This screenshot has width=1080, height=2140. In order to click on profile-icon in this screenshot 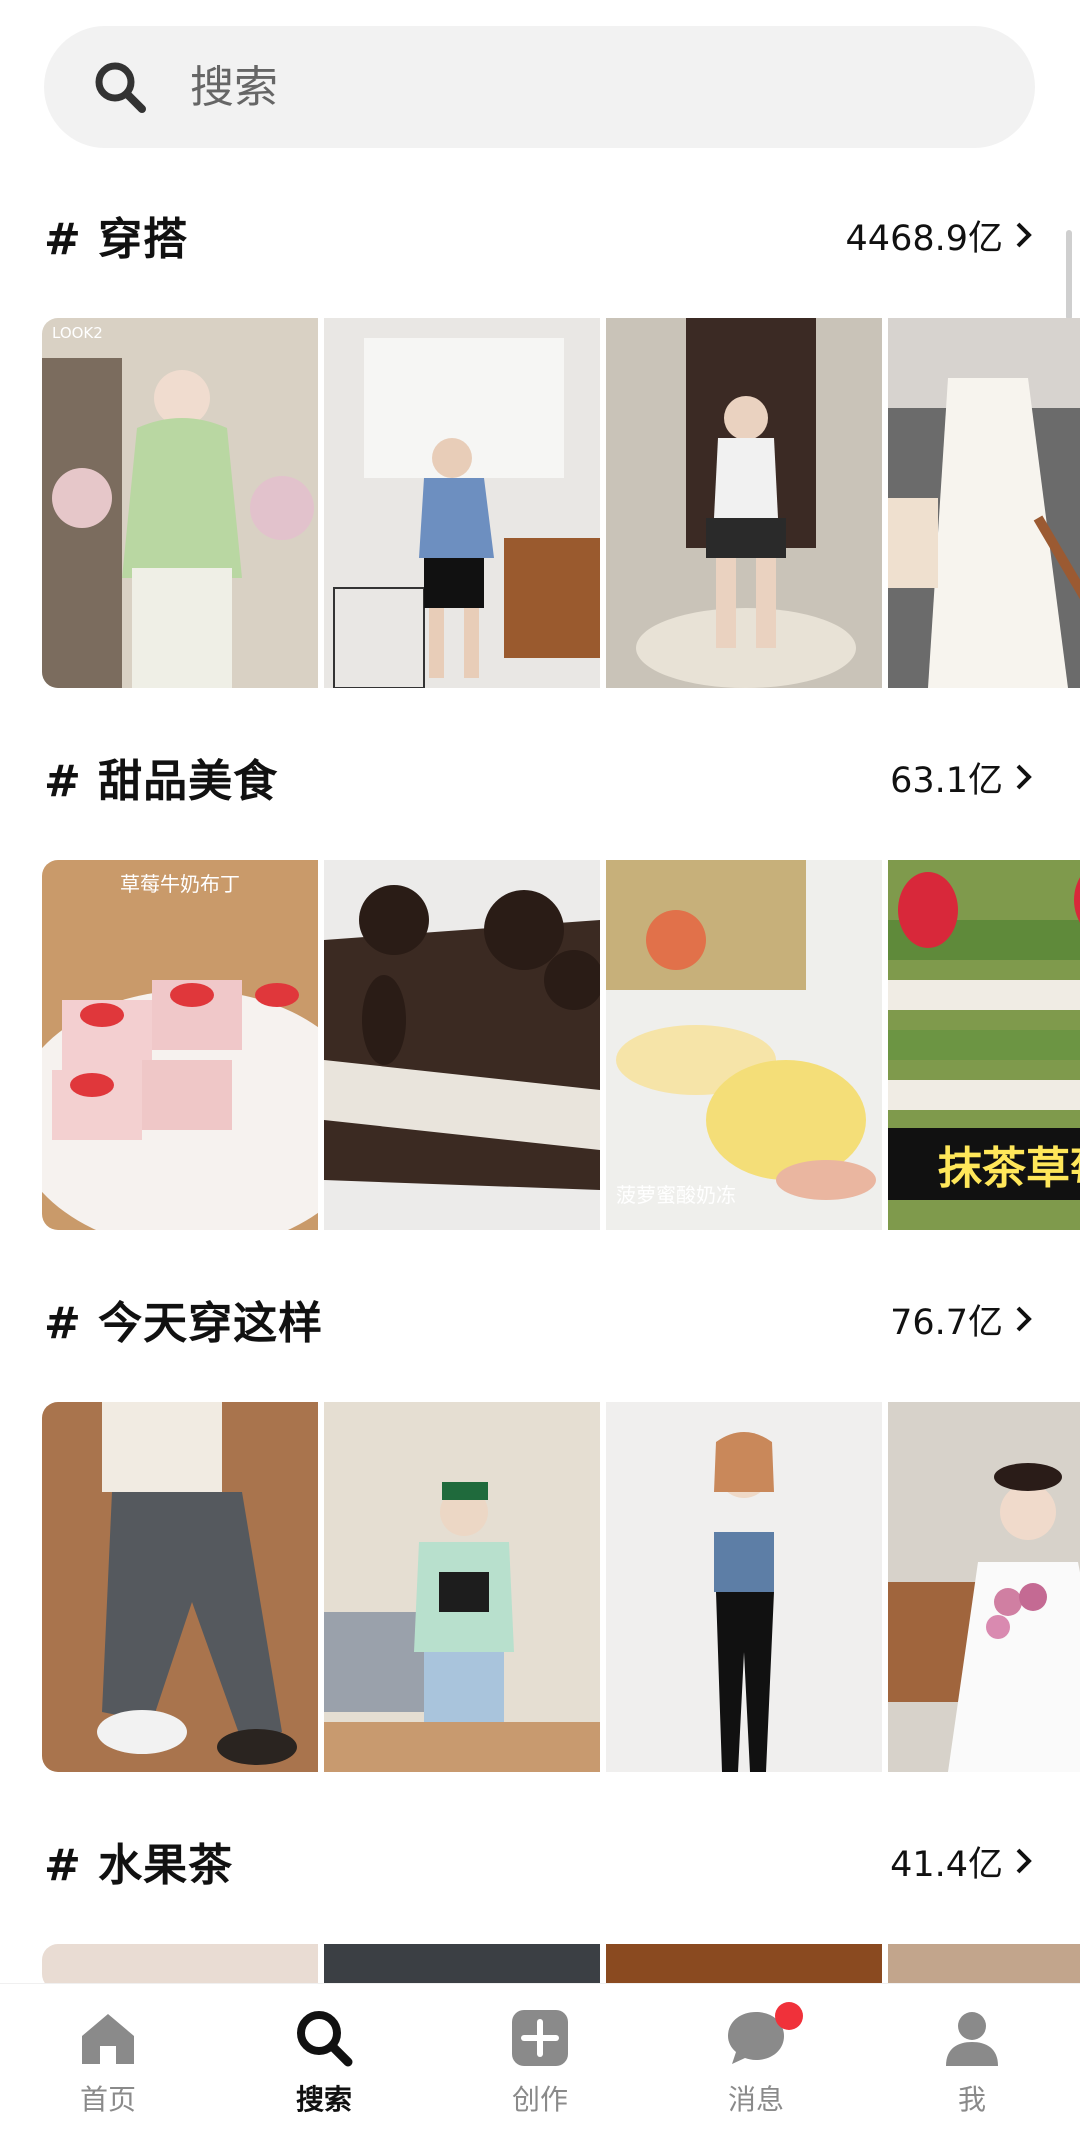, I will do `click(972, 2039)`.